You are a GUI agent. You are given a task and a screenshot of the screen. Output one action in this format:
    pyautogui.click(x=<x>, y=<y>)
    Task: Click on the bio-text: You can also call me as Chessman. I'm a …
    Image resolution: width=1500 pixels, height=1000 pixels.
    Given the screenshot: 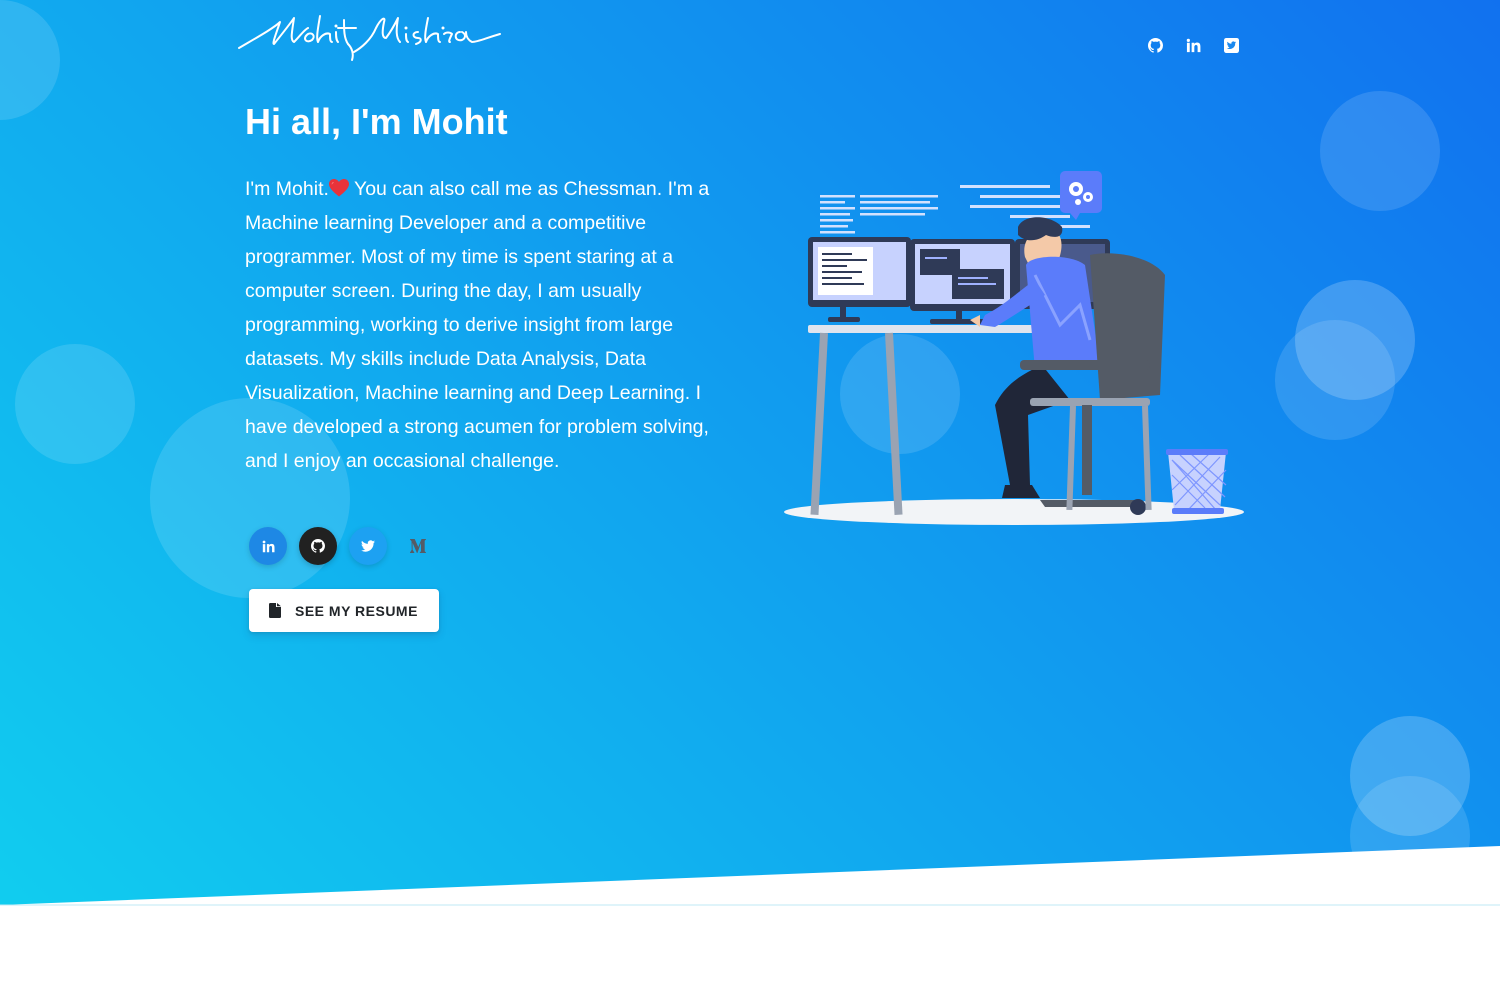 What is the action you would take?
    pyautogui.click(x=477, y=325)
    